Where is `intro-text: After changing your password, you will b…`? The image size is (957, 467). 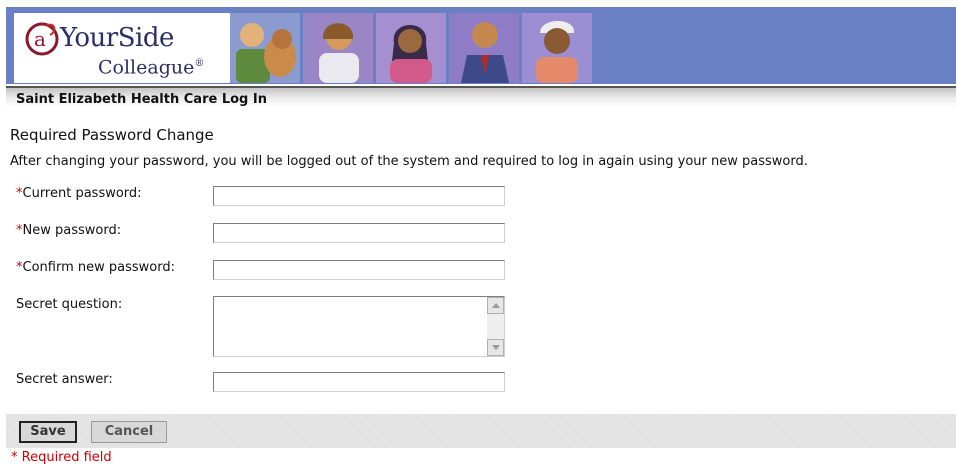
intro-text: After changing your password, you will b… is located at coordinates (409, 161).